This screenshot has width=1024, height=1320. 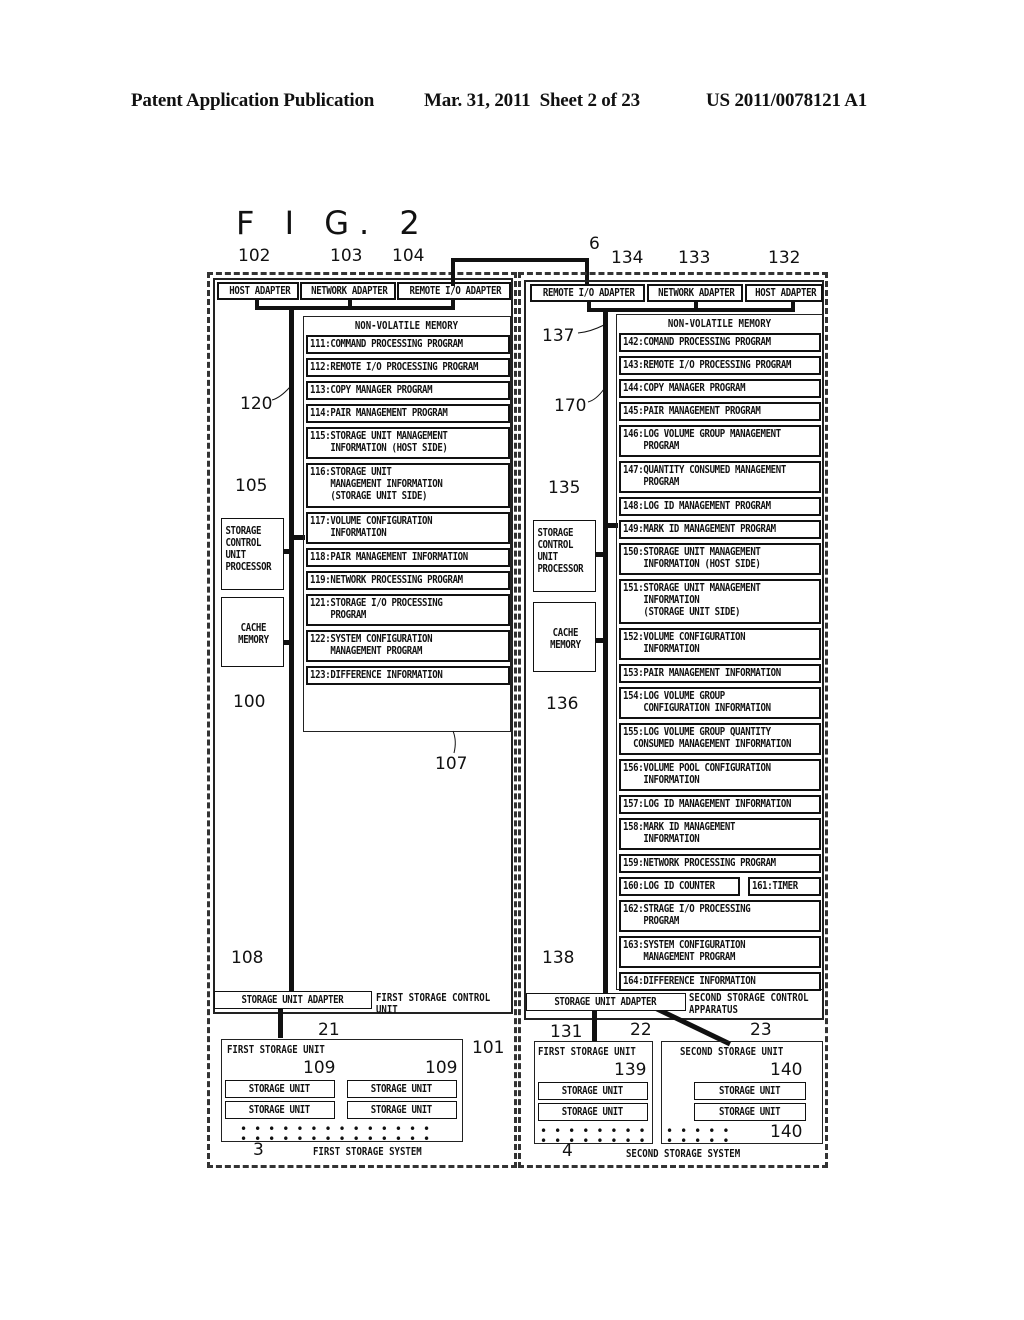 I want to click on memory-item: 145:PAIR MANAGEMENT PROGRAM, so click(x=720, y=411).